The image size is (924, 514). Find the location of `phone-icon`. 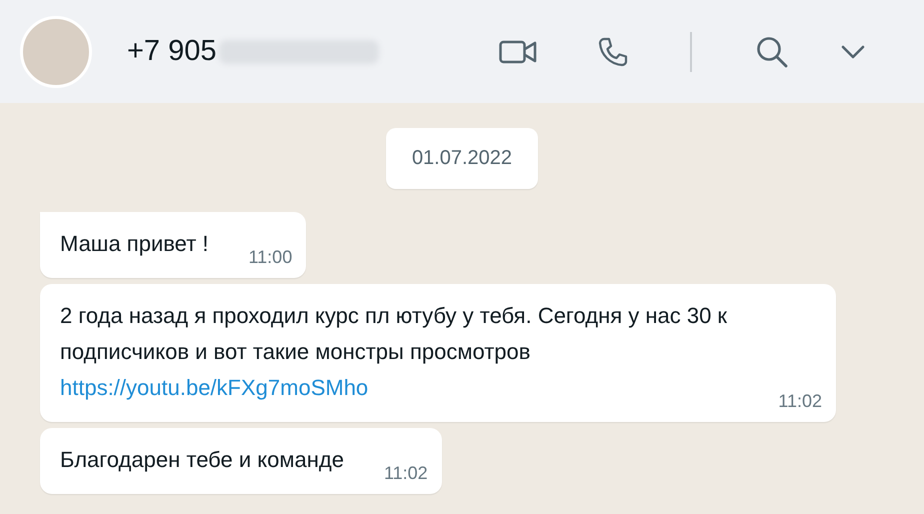

phone-icon is located at coordinates (613, 51).